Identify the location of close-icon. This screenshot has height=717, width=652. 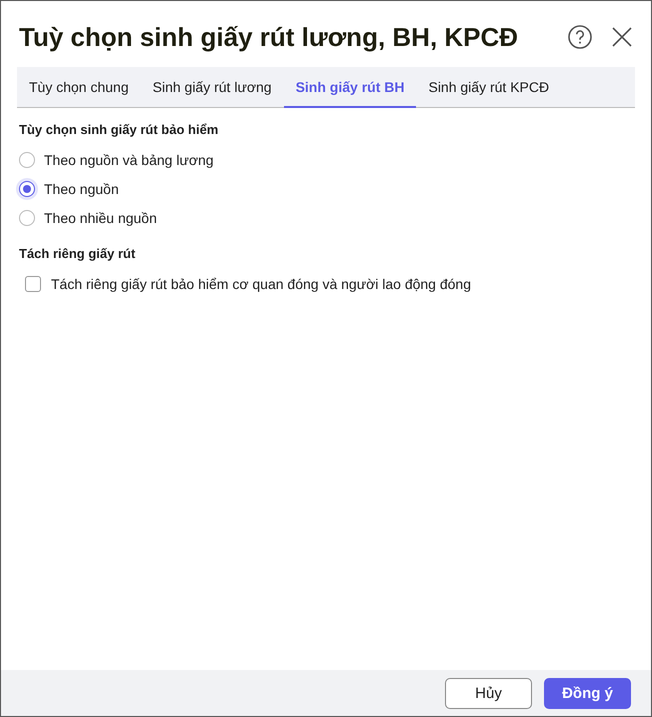
(622, 37).